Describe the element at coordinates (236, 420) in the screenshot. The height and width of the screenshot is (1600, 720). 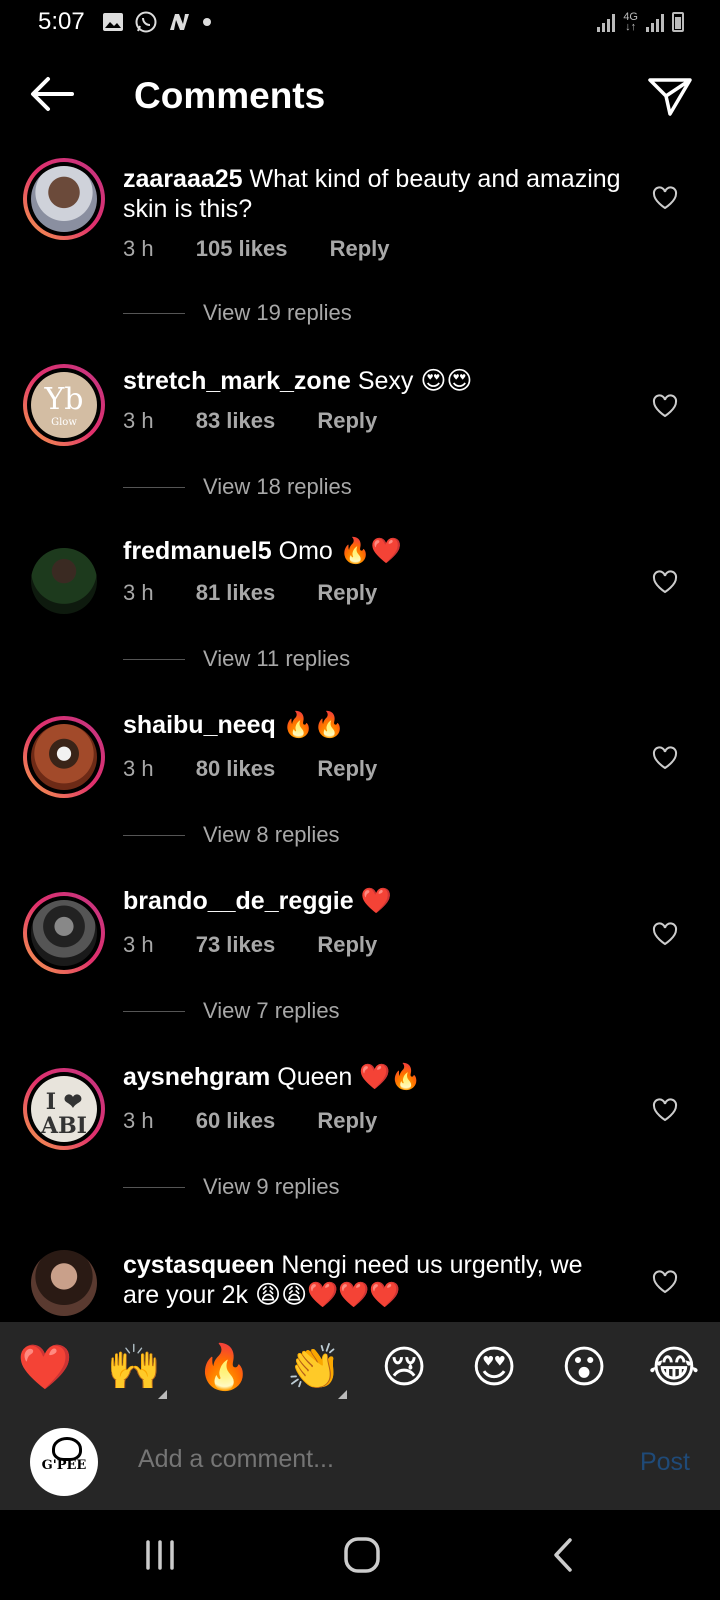
I see `comment-likes: 83 likes` at that location.